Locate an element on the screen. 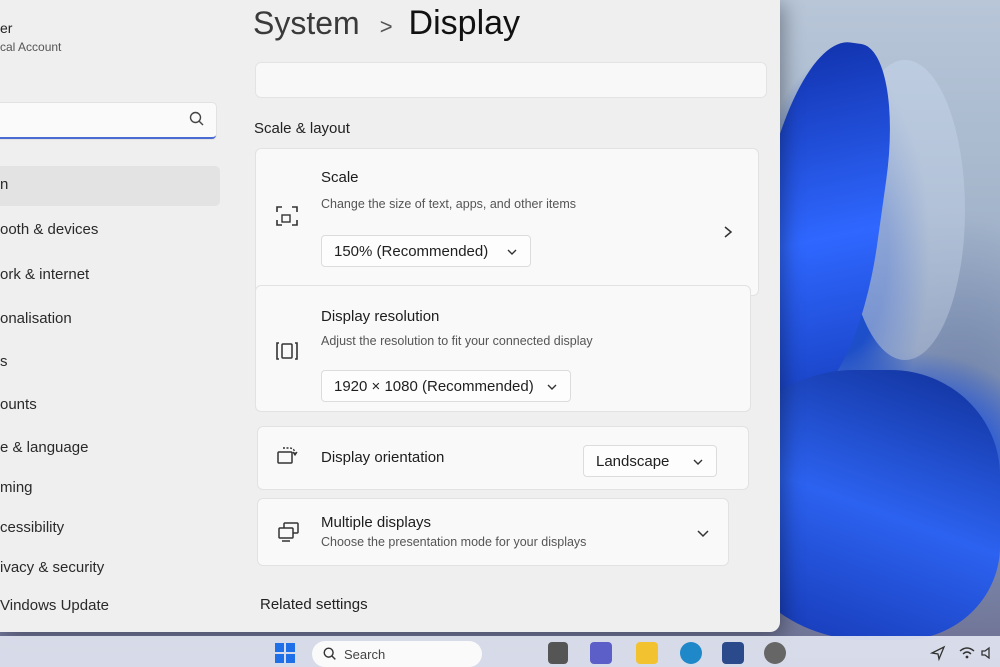 The width and height of the screenshot is (1000, 667). edge-browser-icon is located at coordinates (691, 653).